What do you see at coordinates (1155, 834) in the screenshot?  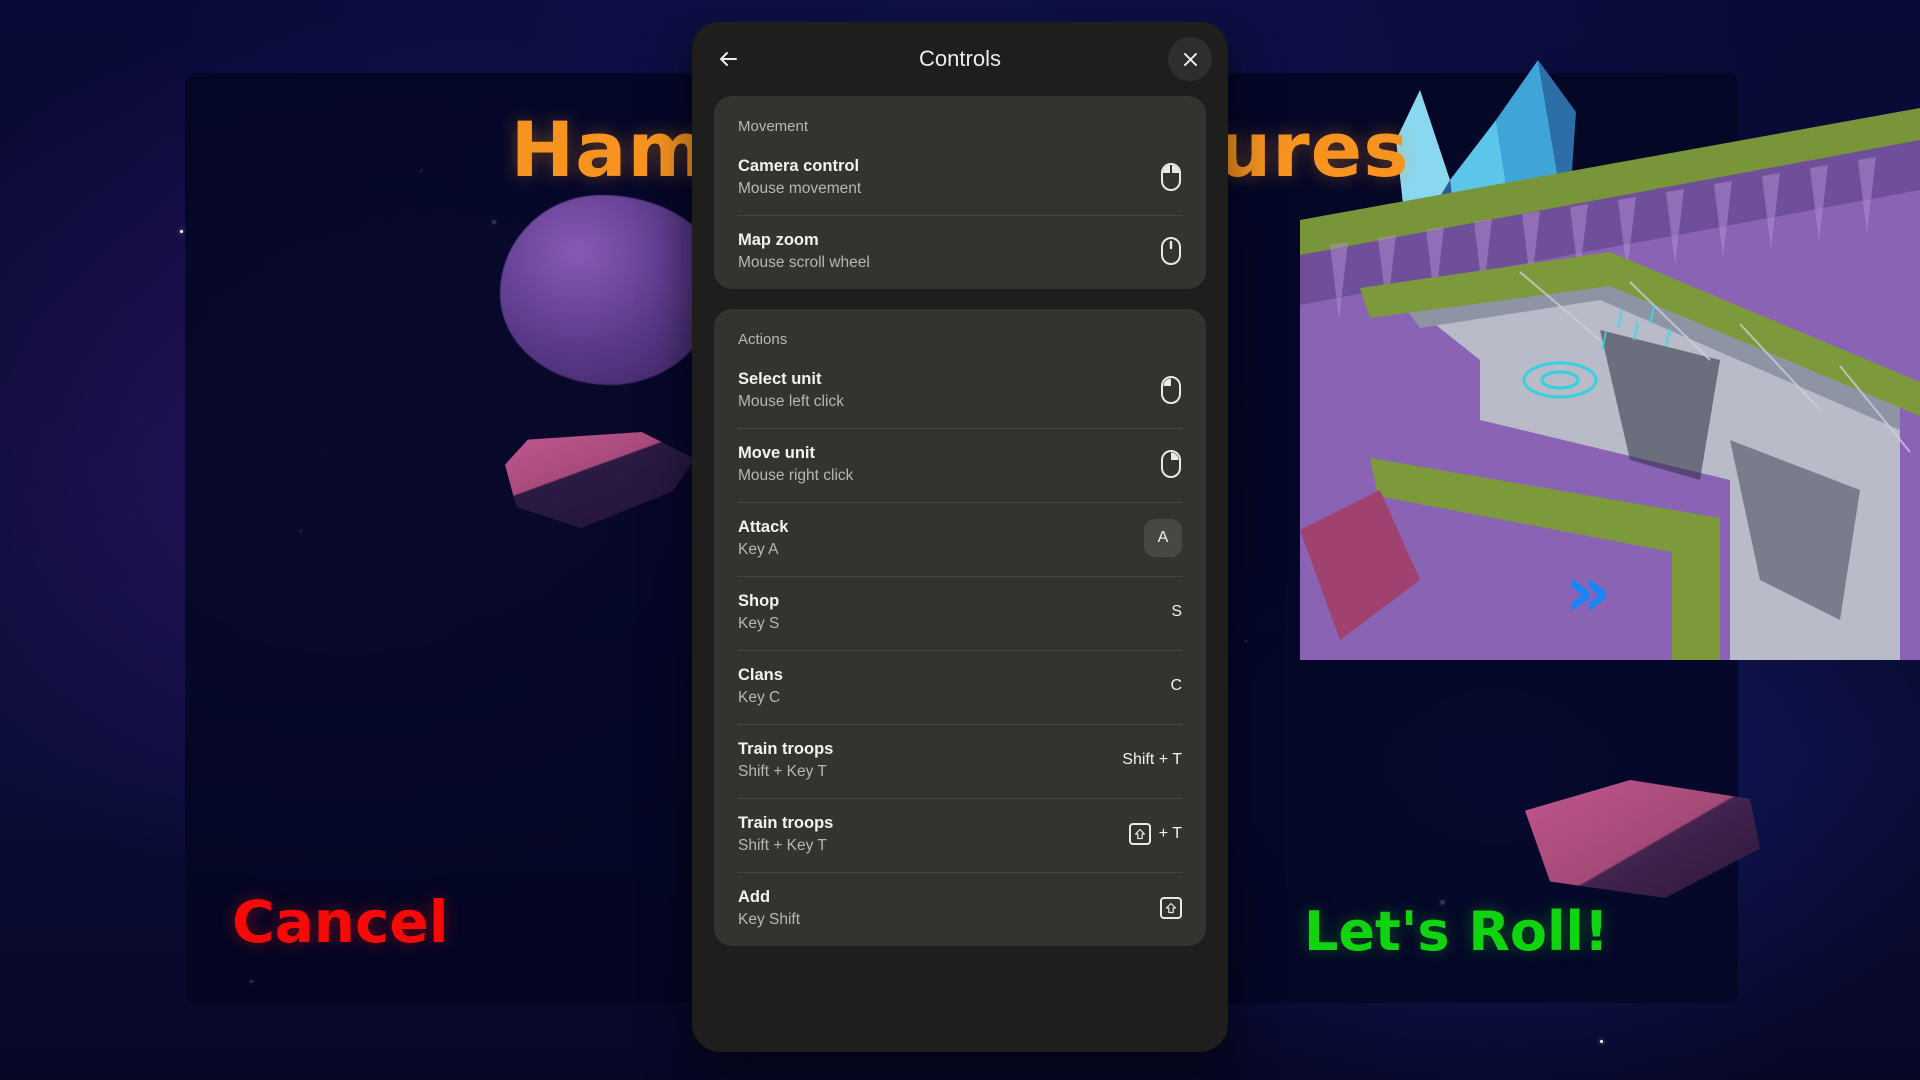 I see `control-binding: + T` at bounding box center [1155, 834].